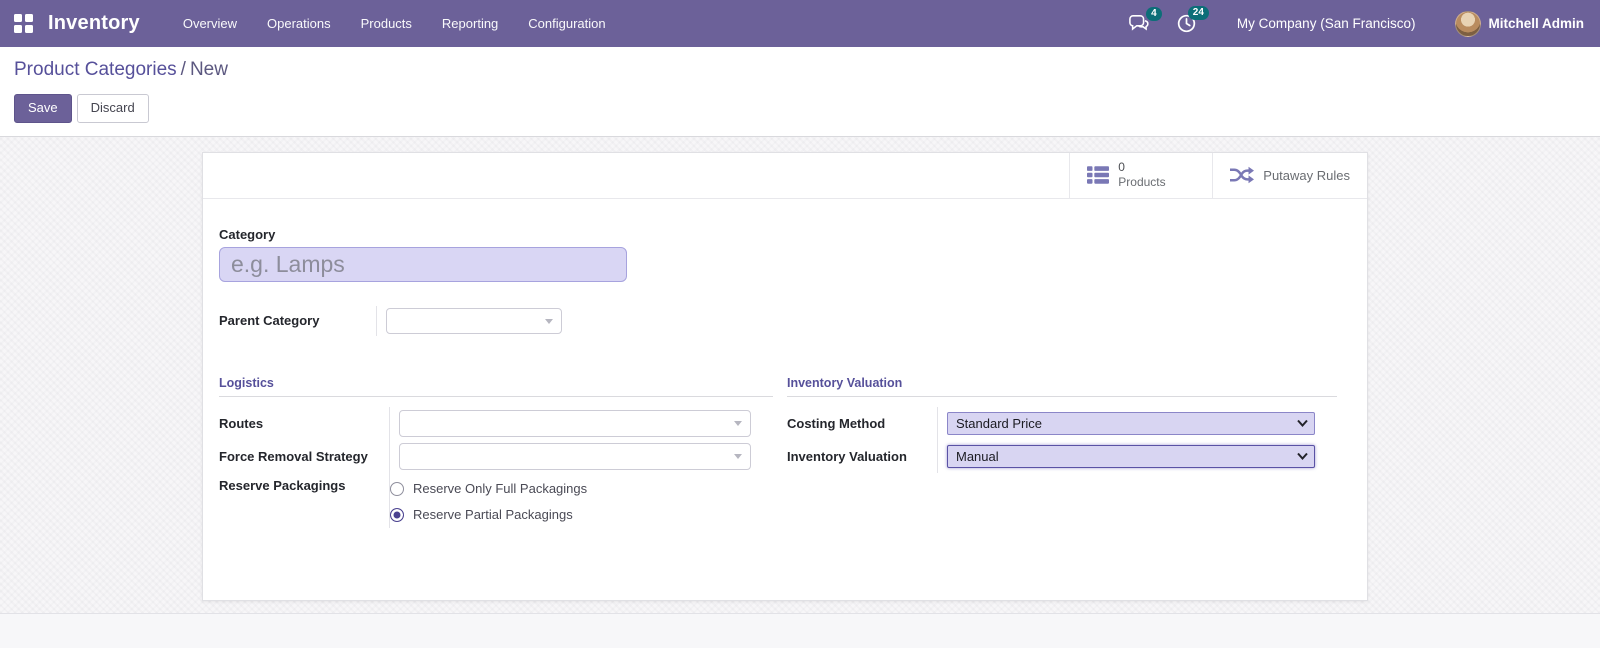 The width and height of the screenshot is (1600, 648). I want to click on products-stat-button: 0 Products, so click(1141, 175).